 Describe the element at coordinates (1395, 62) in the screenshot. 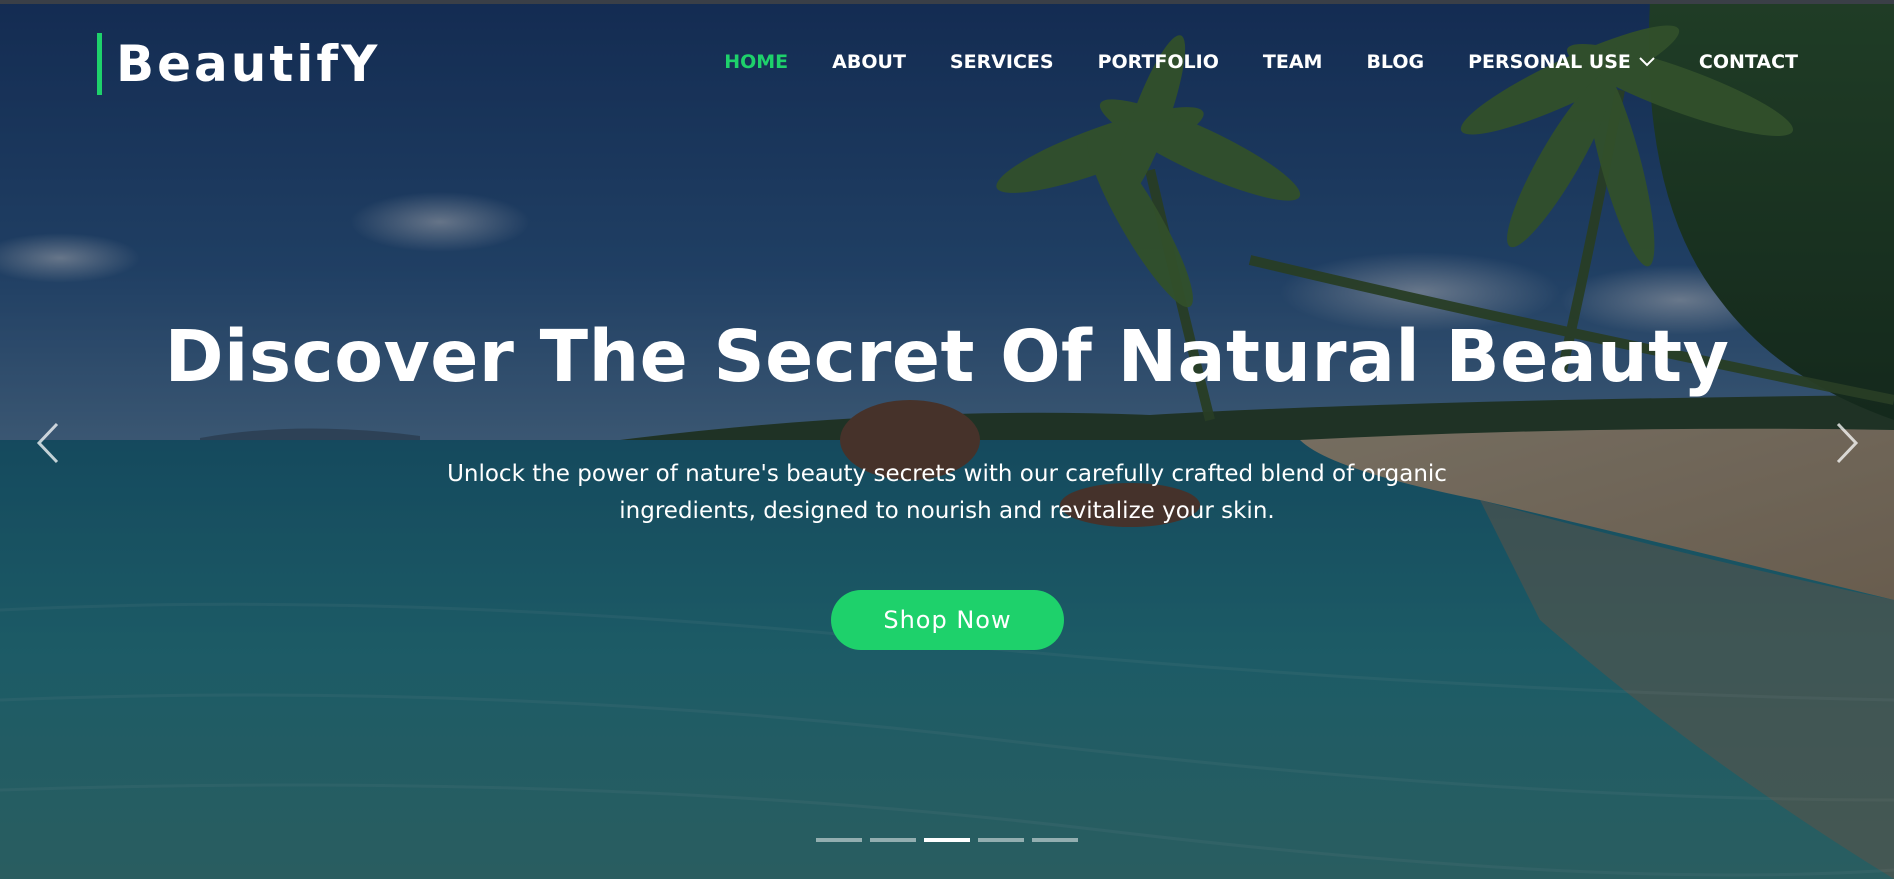

I see `nav-blog: BLOG` at that location.